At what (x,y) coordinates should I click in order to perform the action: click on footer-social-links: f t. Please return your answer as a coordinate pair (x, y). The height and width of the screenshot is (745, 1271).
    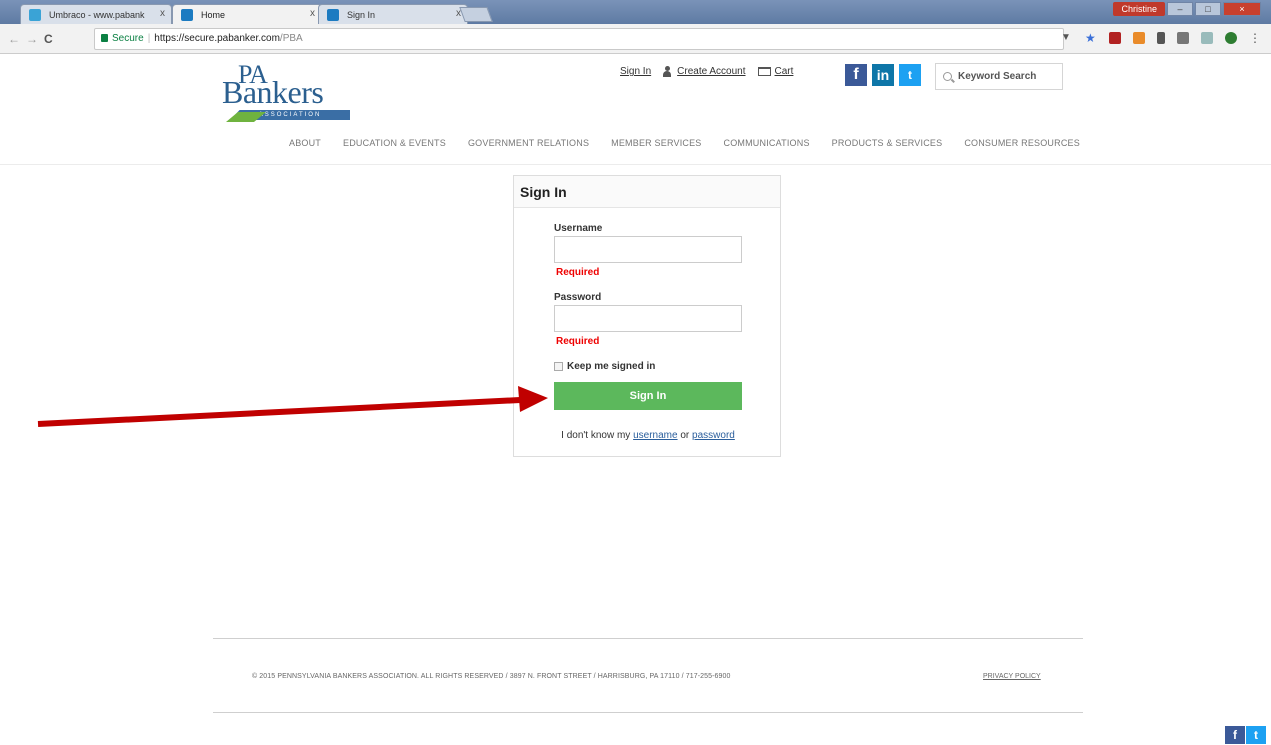
    Looking at the image, I should click on (1245, 735).